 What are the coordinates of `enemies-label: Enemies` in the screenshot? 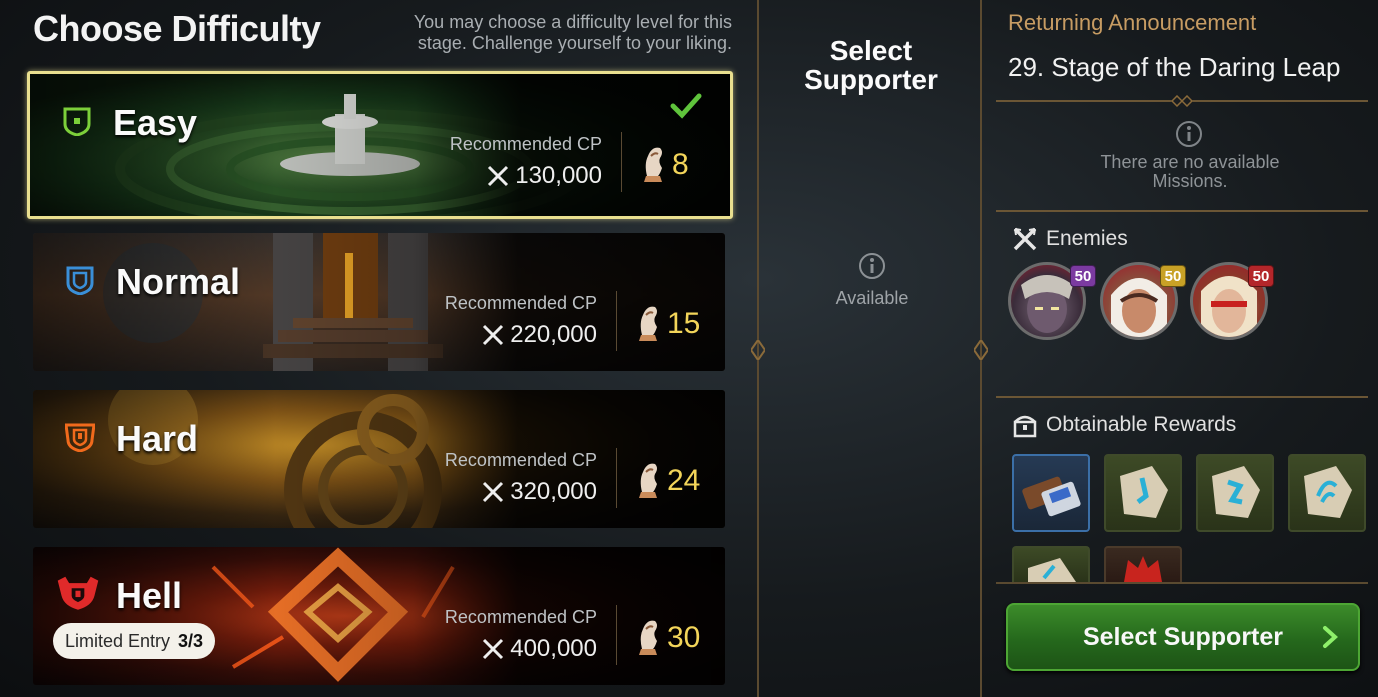 It's located at (1087, 238).